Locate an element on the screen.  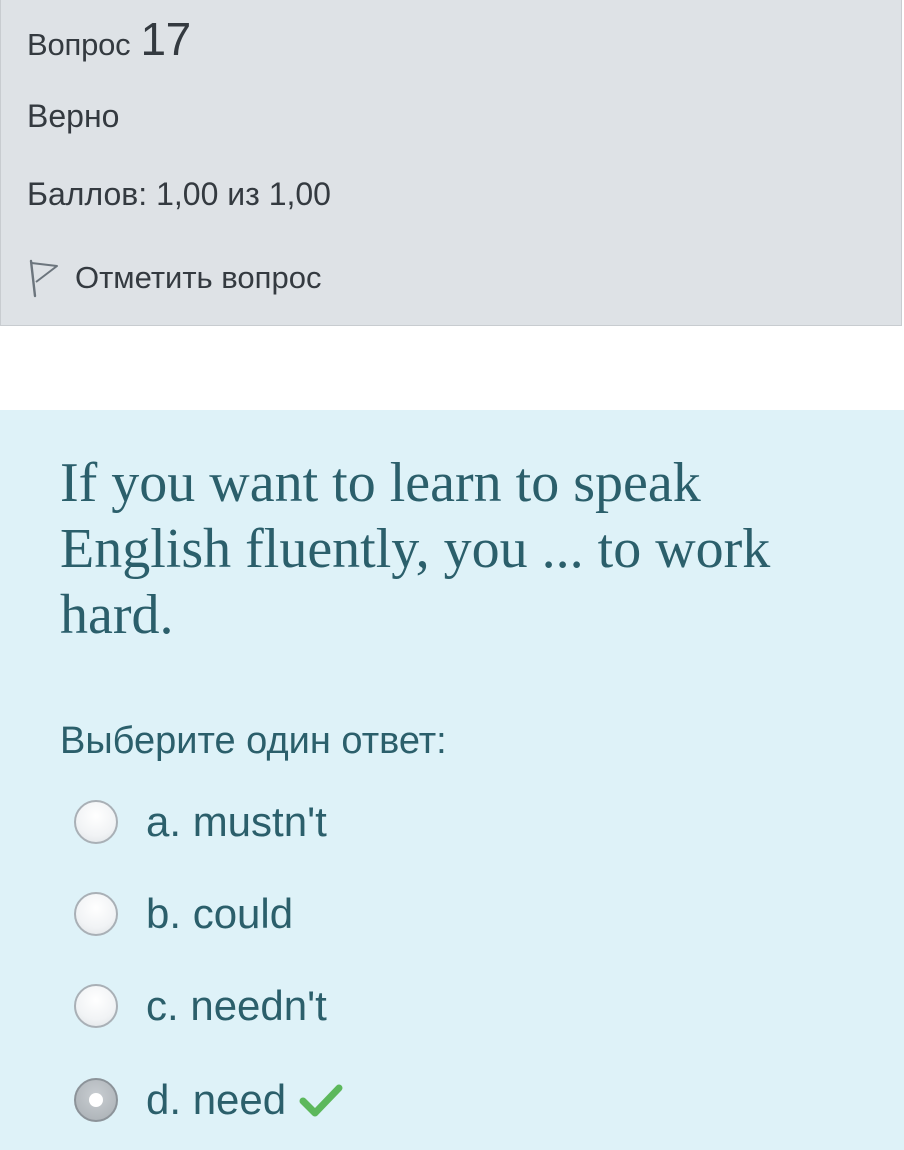
question-number-value: 17 is located at coordinates (166, 39).